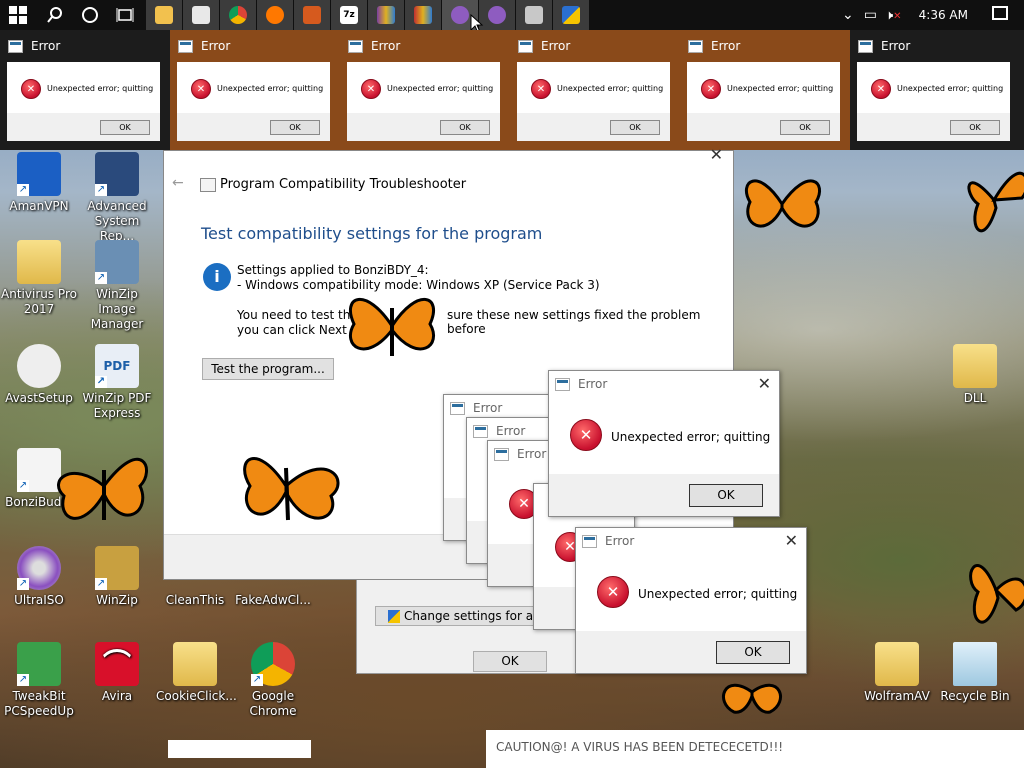 This screenshot has width=1024, height=768. I want to click on taskbar-winrar, so click(386, 15).